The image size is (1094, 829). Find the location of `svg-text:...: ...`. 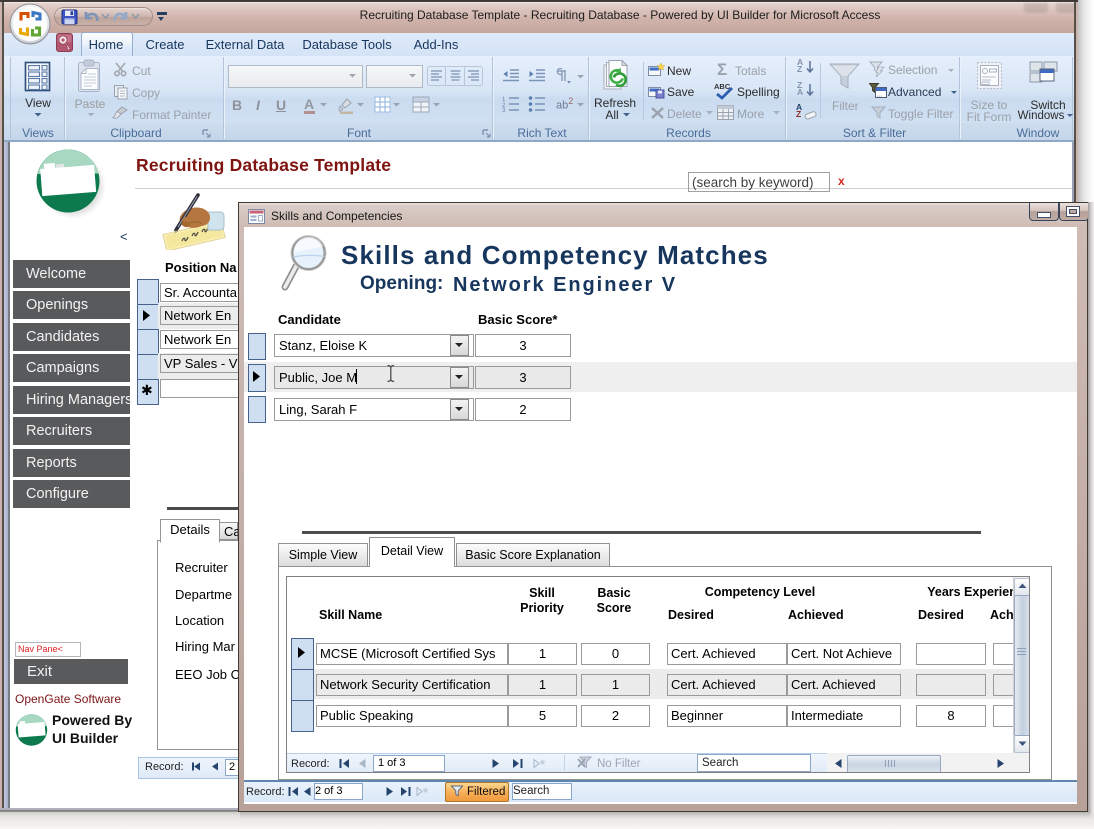

svg-text:...: ... is located at coordinates (879, 96).